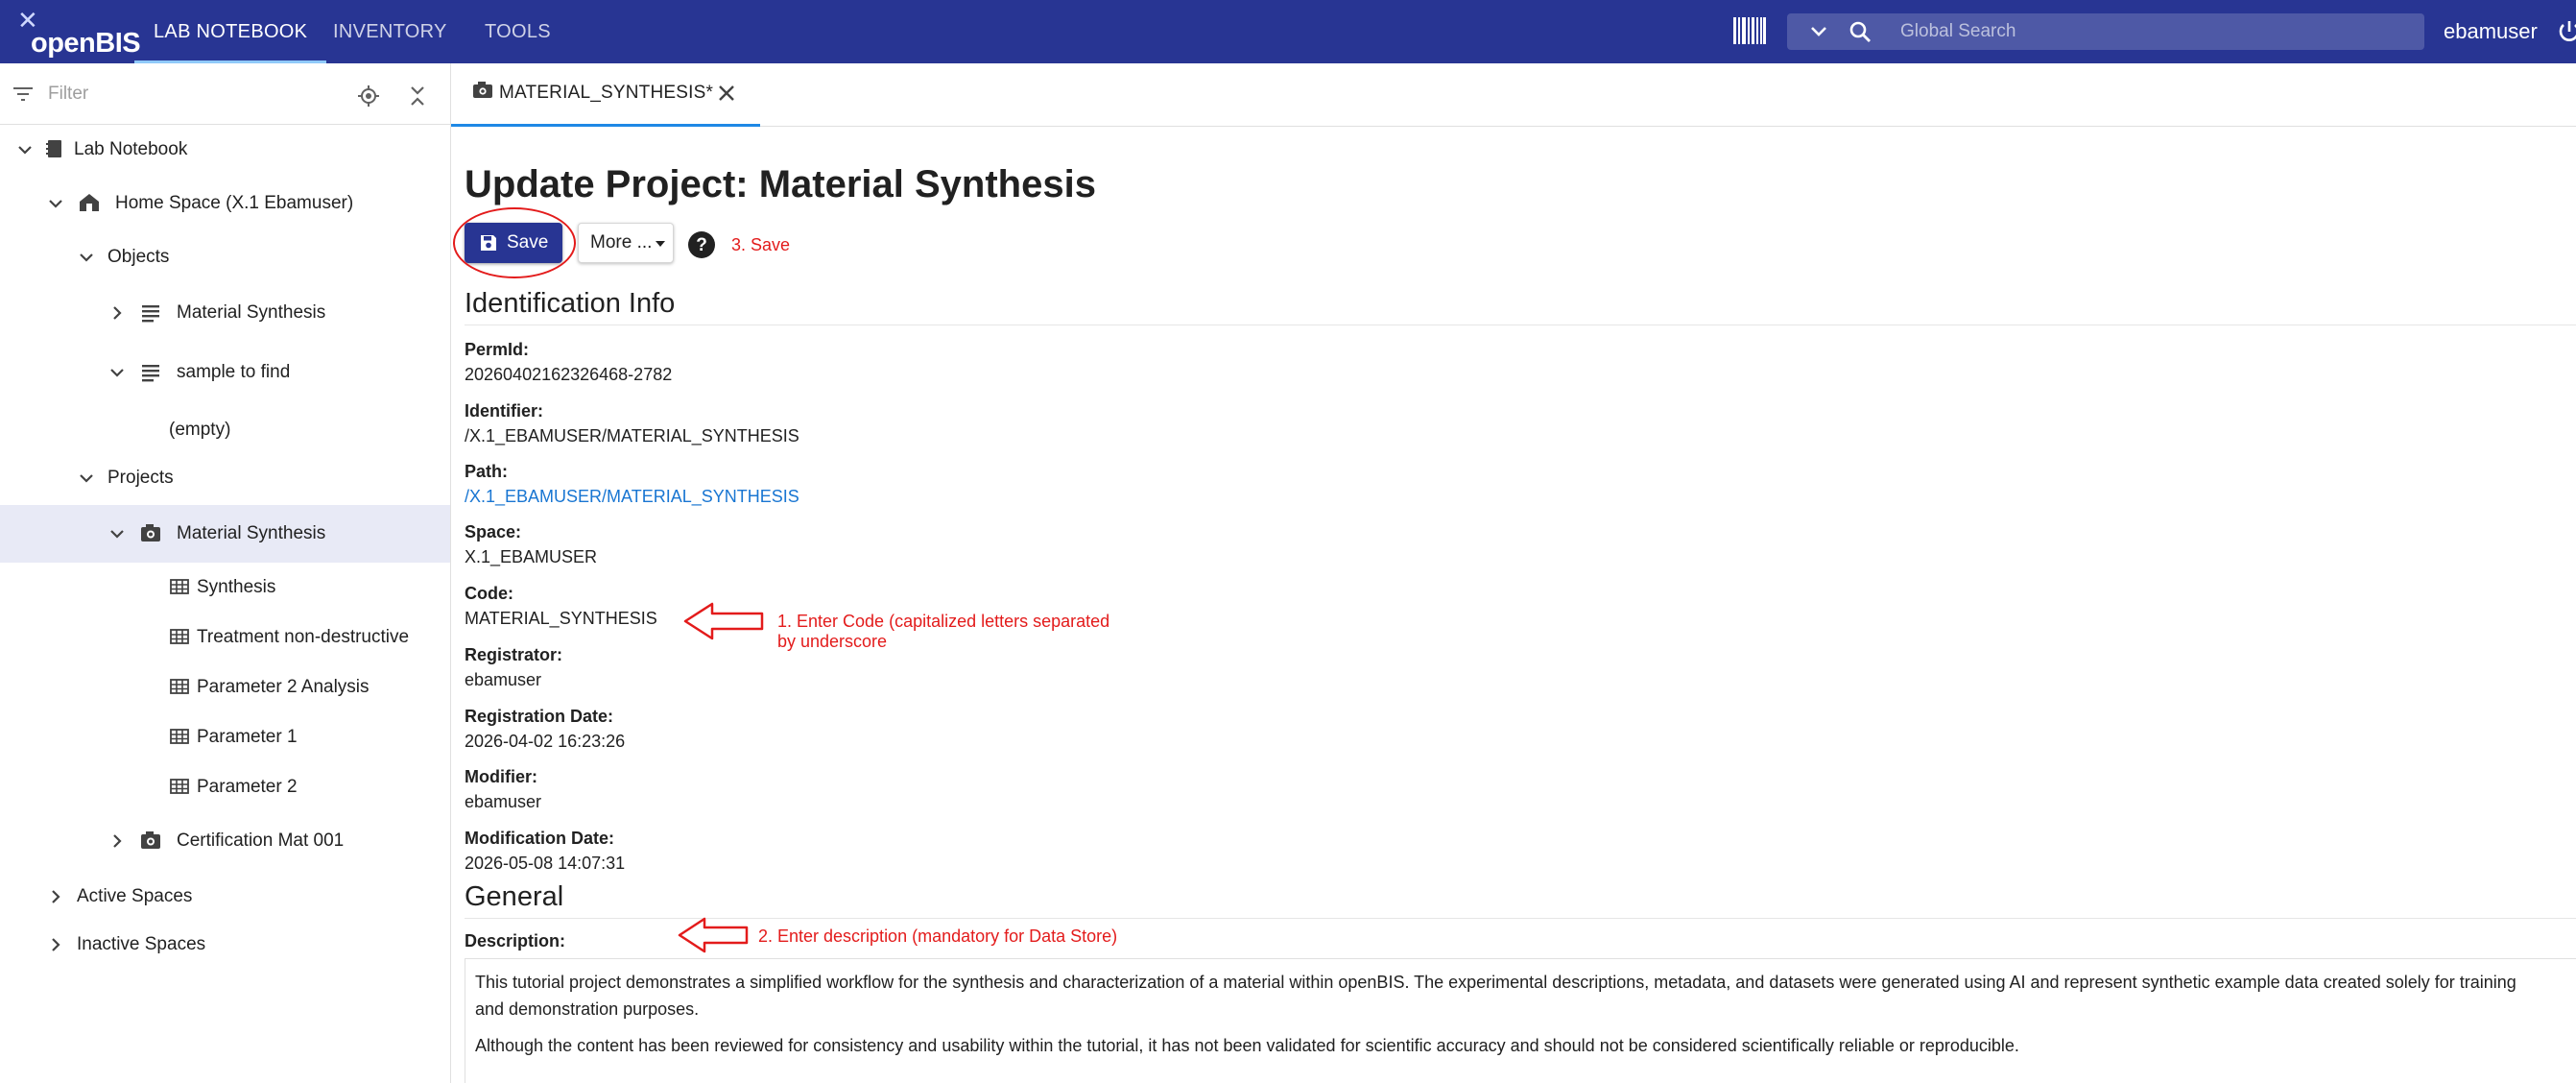 This screenshot has height=1083, width=2576. I want to click on tree-item-object-material-synthesis: Material Synthesis, so click(225, 313).